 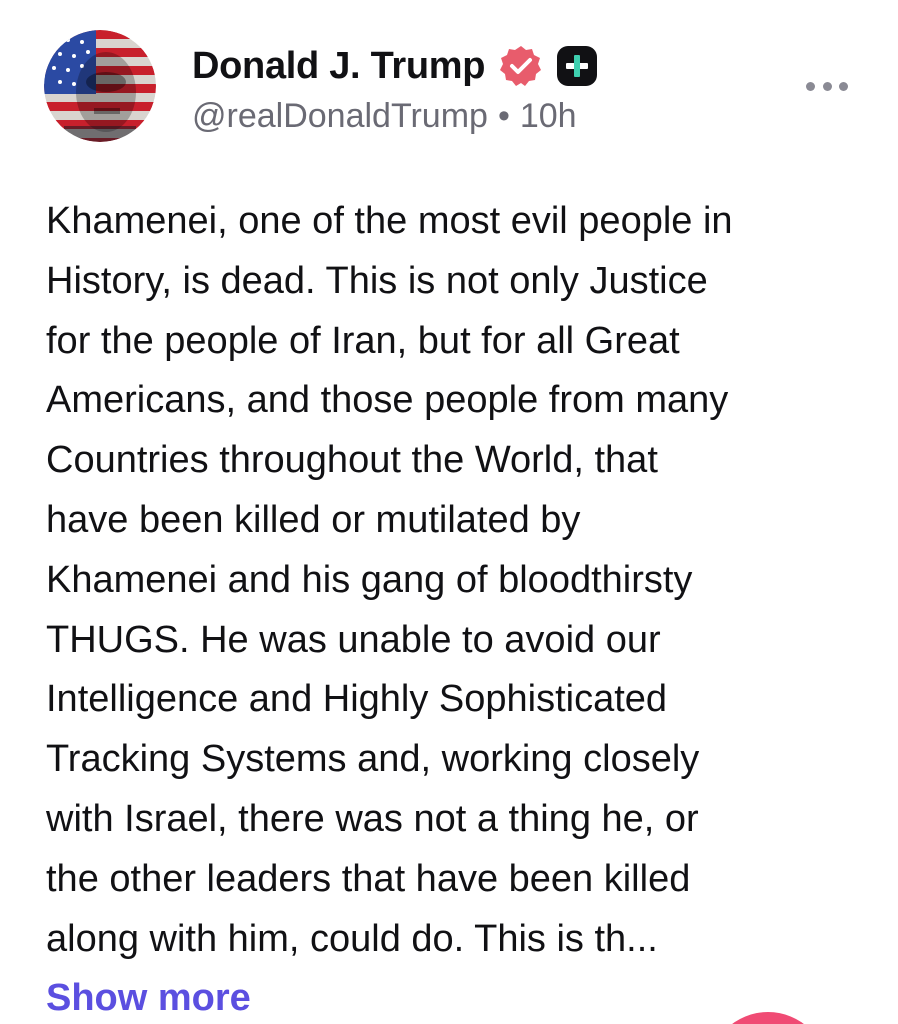 I want to click on post-body-line: have been killed or mutilated by, so click(x=313, y=519).